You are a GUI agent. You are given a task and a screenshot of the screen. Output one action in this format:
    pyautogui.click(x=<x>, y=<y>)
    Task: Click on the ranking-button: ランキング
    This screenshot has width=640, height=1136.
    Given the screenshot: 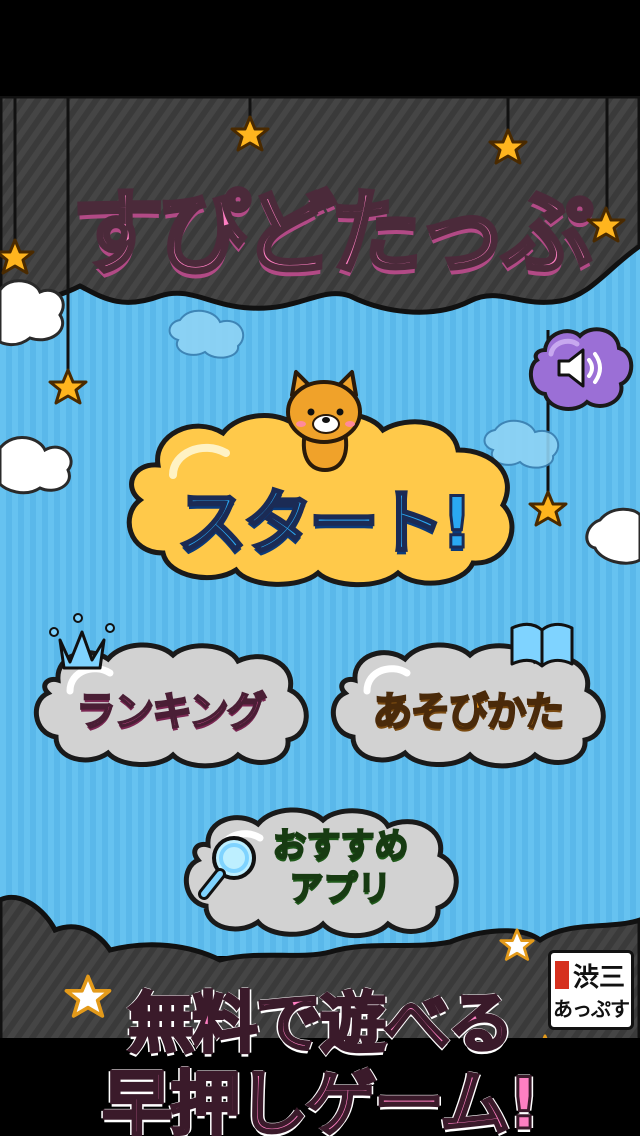 What is the action you would take?
    pyautogui.click(x=170, y=702)
    